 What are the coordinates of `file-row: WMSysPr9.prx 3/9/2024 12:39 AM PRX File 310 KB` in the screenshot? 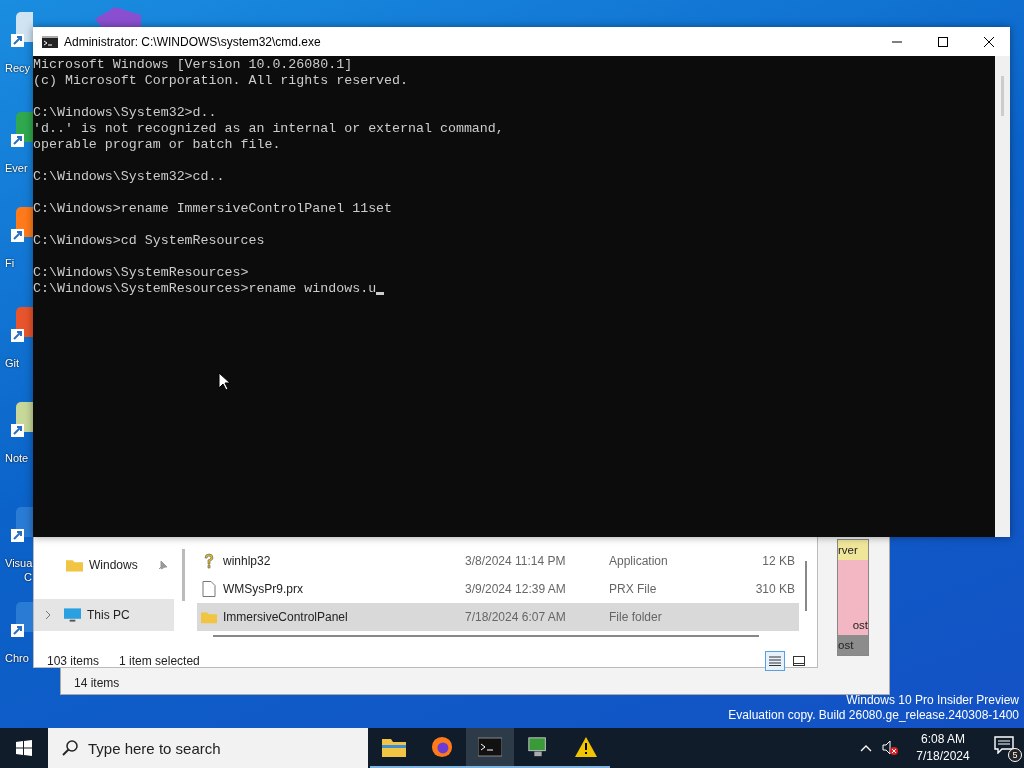 It's located at (498, 589).